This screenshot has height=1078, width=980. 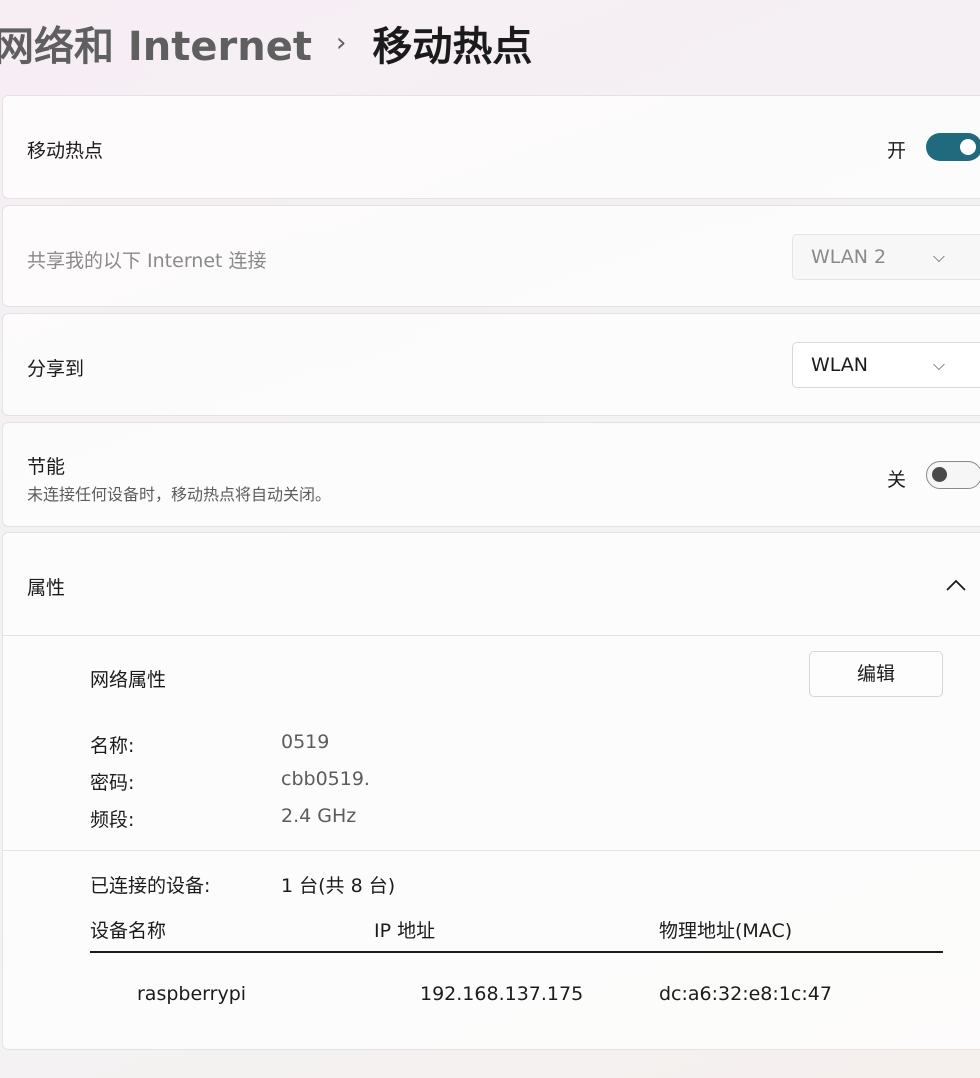 I want to click on share-from-select: WLAN 2 ⌵, so click(x=886, y=257).